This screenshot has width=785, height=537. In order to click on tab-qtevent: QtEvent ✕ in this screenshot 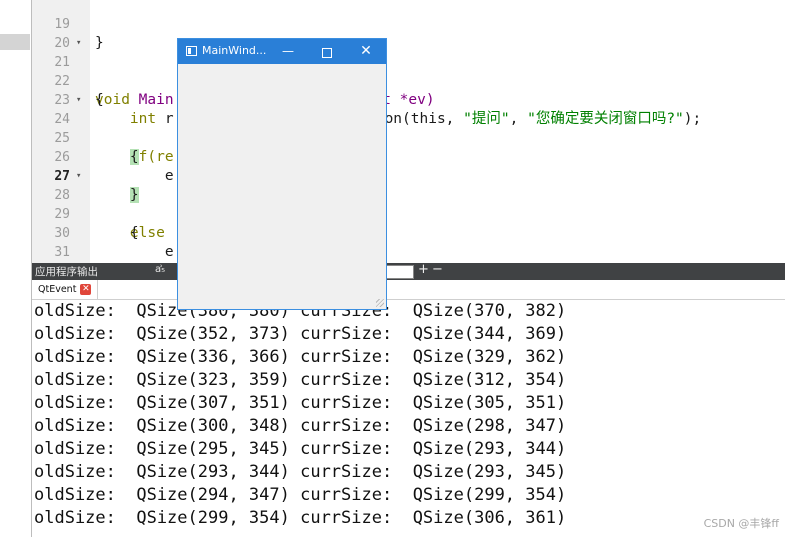, I will do `click(65, 289)`.